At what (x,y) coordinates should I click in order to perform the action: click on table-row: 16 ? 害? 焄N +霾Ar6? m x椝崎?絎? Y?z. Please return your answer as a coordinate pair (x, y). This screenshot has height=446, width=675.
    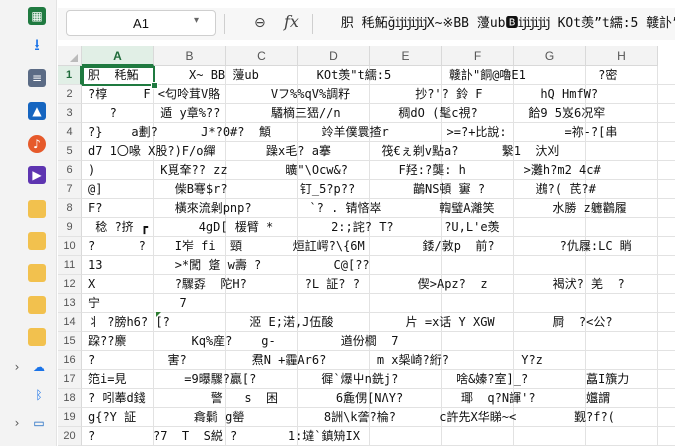
    Looking at the image, I should click on (366, 360).